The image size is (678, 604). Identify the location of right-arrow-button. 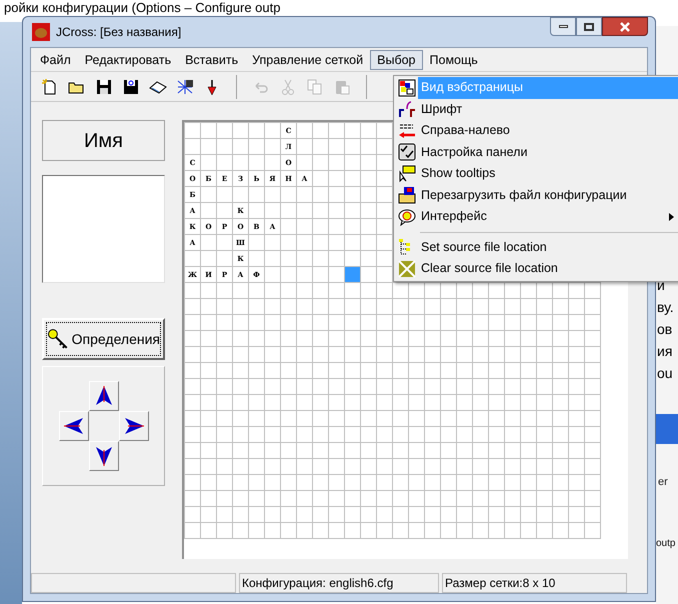
(133, 426).